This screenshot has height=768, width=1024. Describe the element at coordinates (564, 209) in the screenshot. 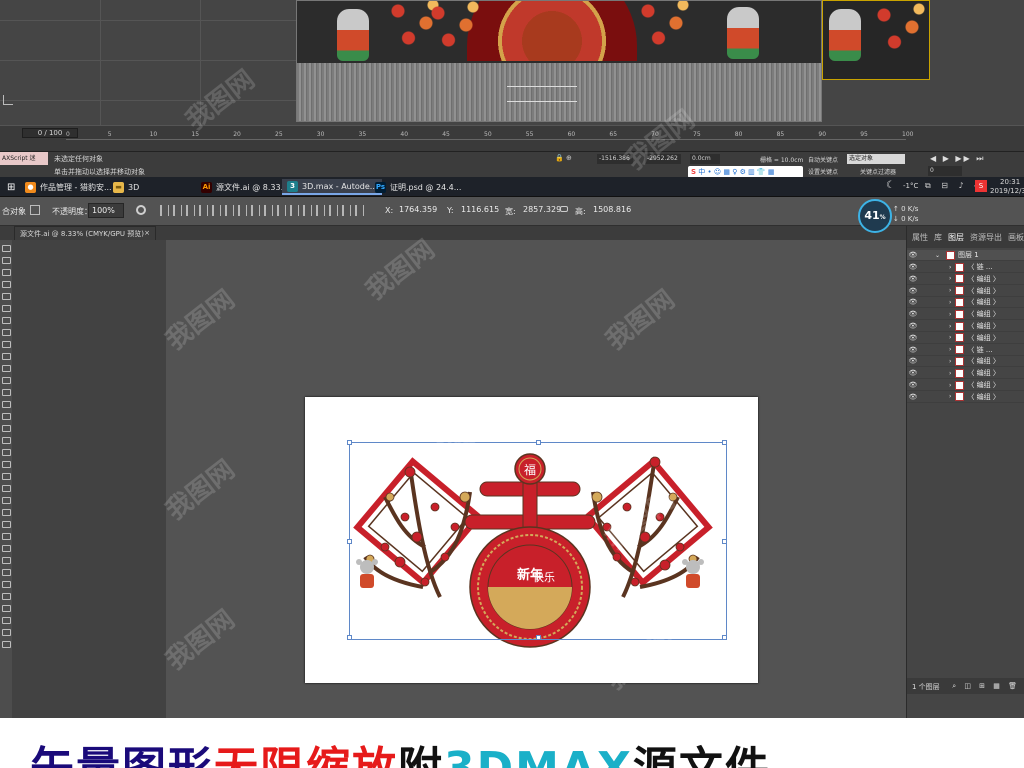

I see `link-proportions-icon` at that location.